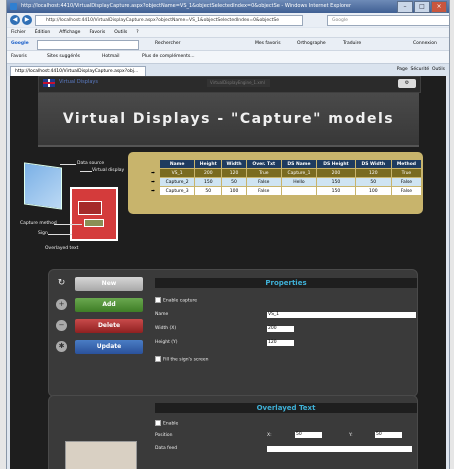  Describe the element at coordinates (405, 7) in the screenshot. I see `minimize-button: –` at that location.